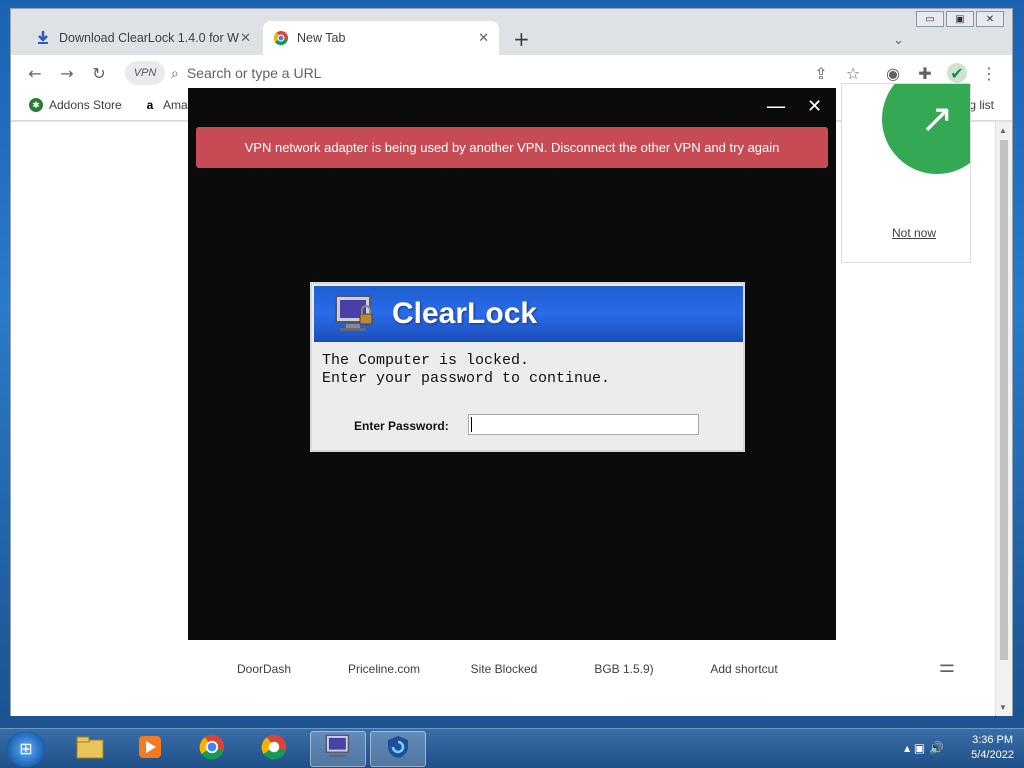 This screenshot has width=1024, height=768. What do you see at coordinates (354, 314) in the screenshot?
I see `monitor-lock-icon` at bounding box center [354, 314].